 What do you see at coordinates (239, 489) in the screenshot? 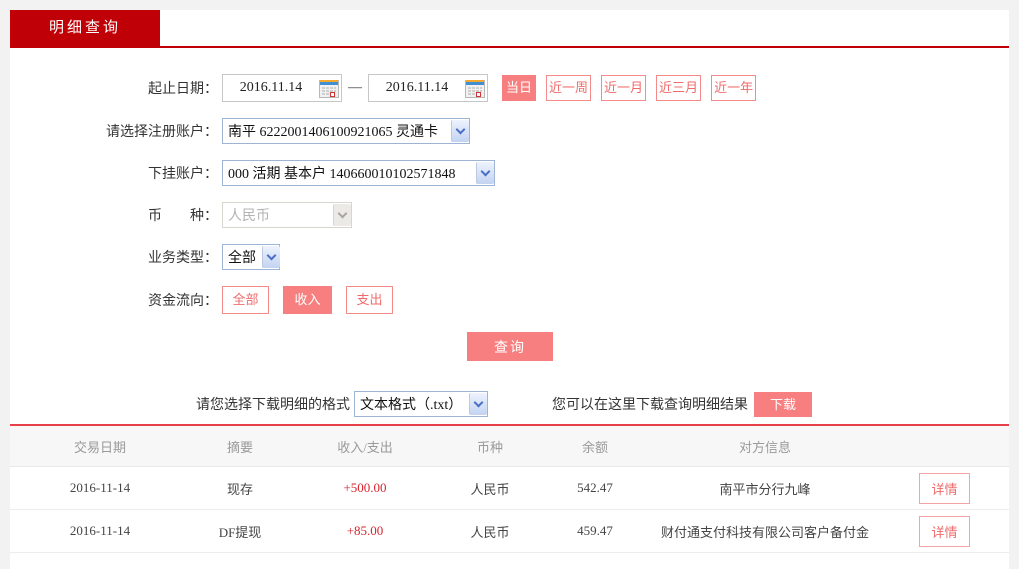
I see `cell-summary: 现存` at bounding box center [239, 489].